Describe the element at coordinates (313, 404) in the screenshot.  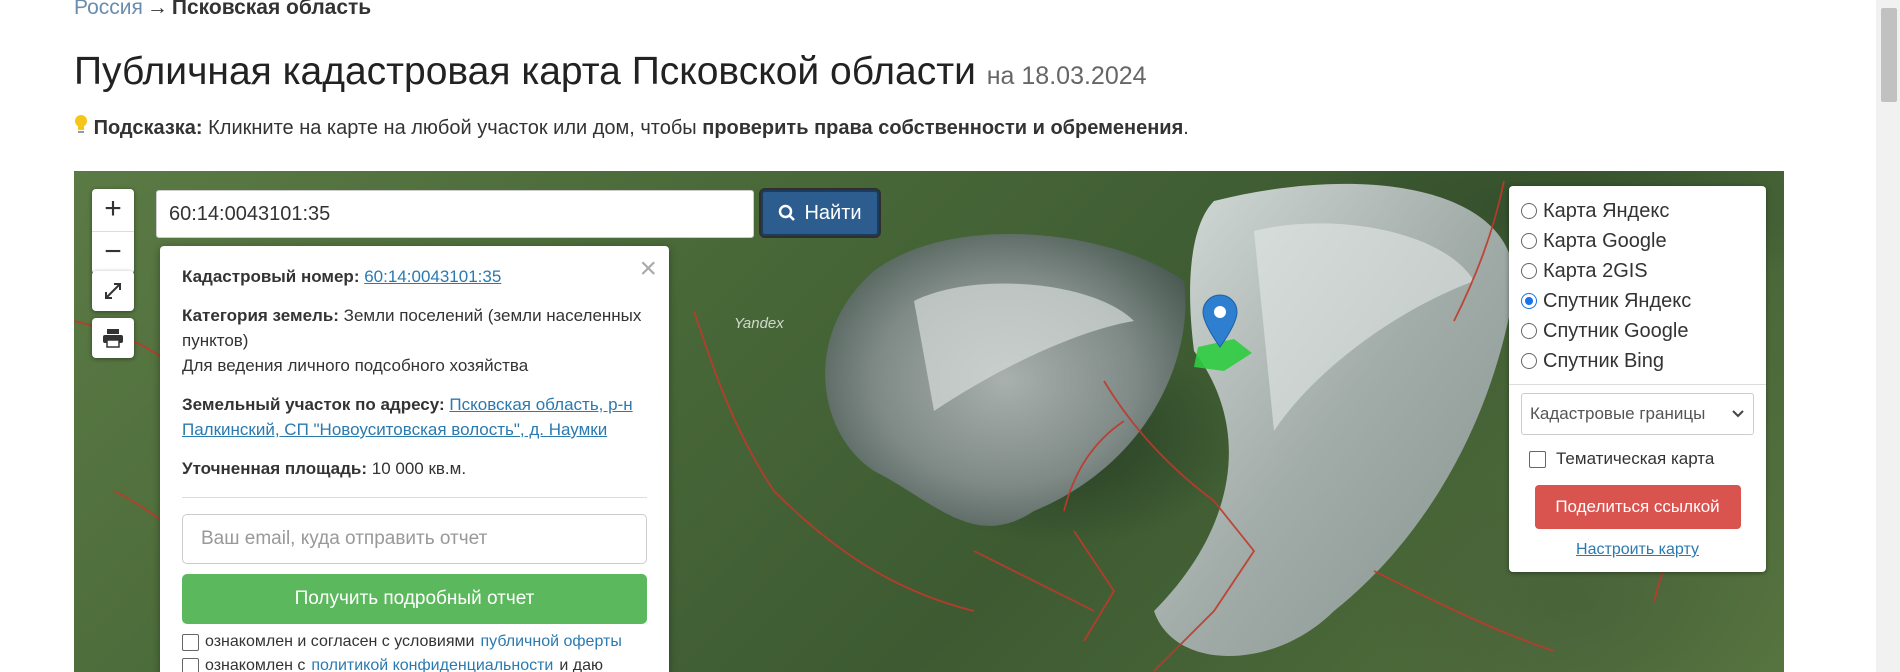
I see `address-label: Земельный участок по адресу:` at that location.